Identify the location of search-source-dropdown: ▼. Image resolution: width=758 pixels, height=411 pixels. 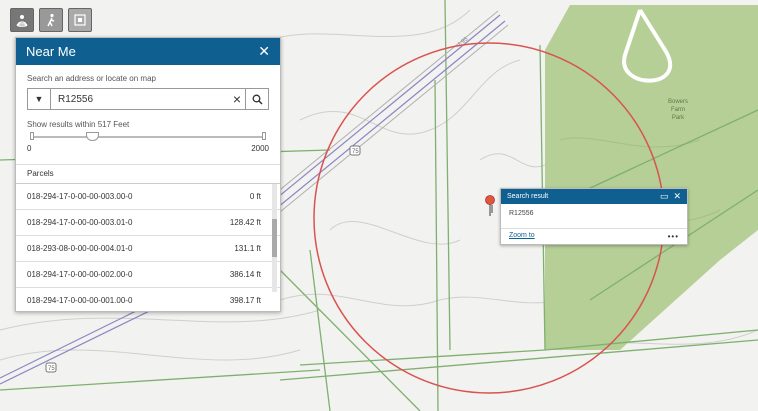
(39, 99).